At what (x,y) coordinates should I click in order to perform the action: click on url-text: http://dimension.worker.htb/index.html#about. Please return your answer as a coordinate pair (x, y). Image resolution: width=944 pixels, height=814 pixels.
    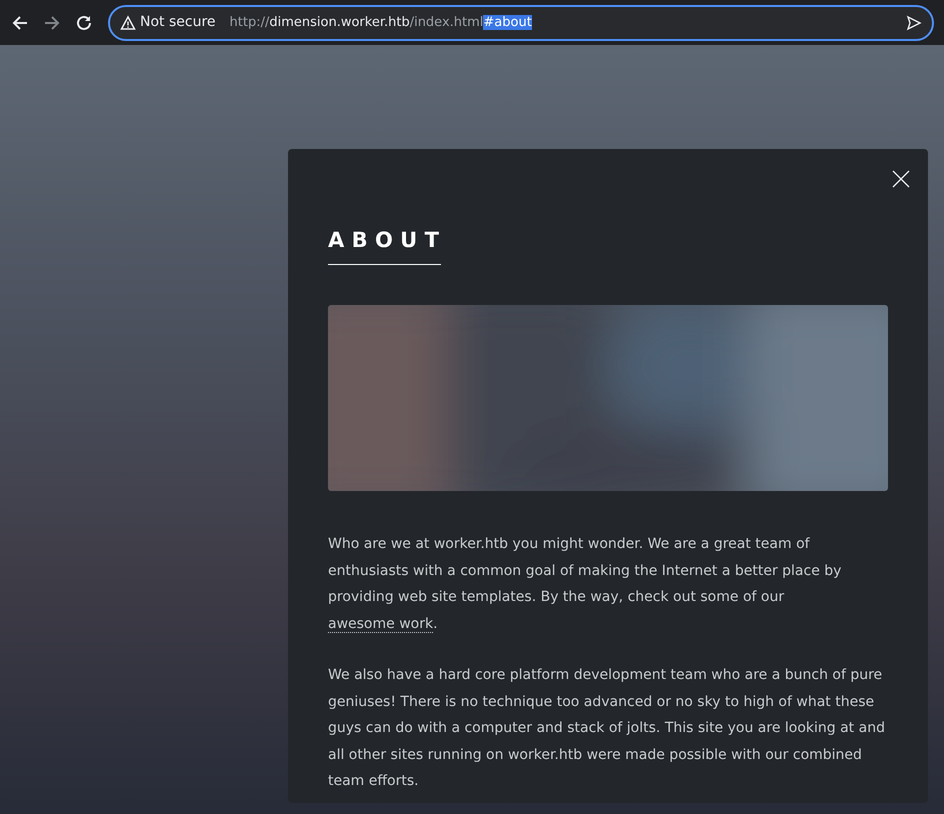
    Looking at the image, I should click on (381, 23).